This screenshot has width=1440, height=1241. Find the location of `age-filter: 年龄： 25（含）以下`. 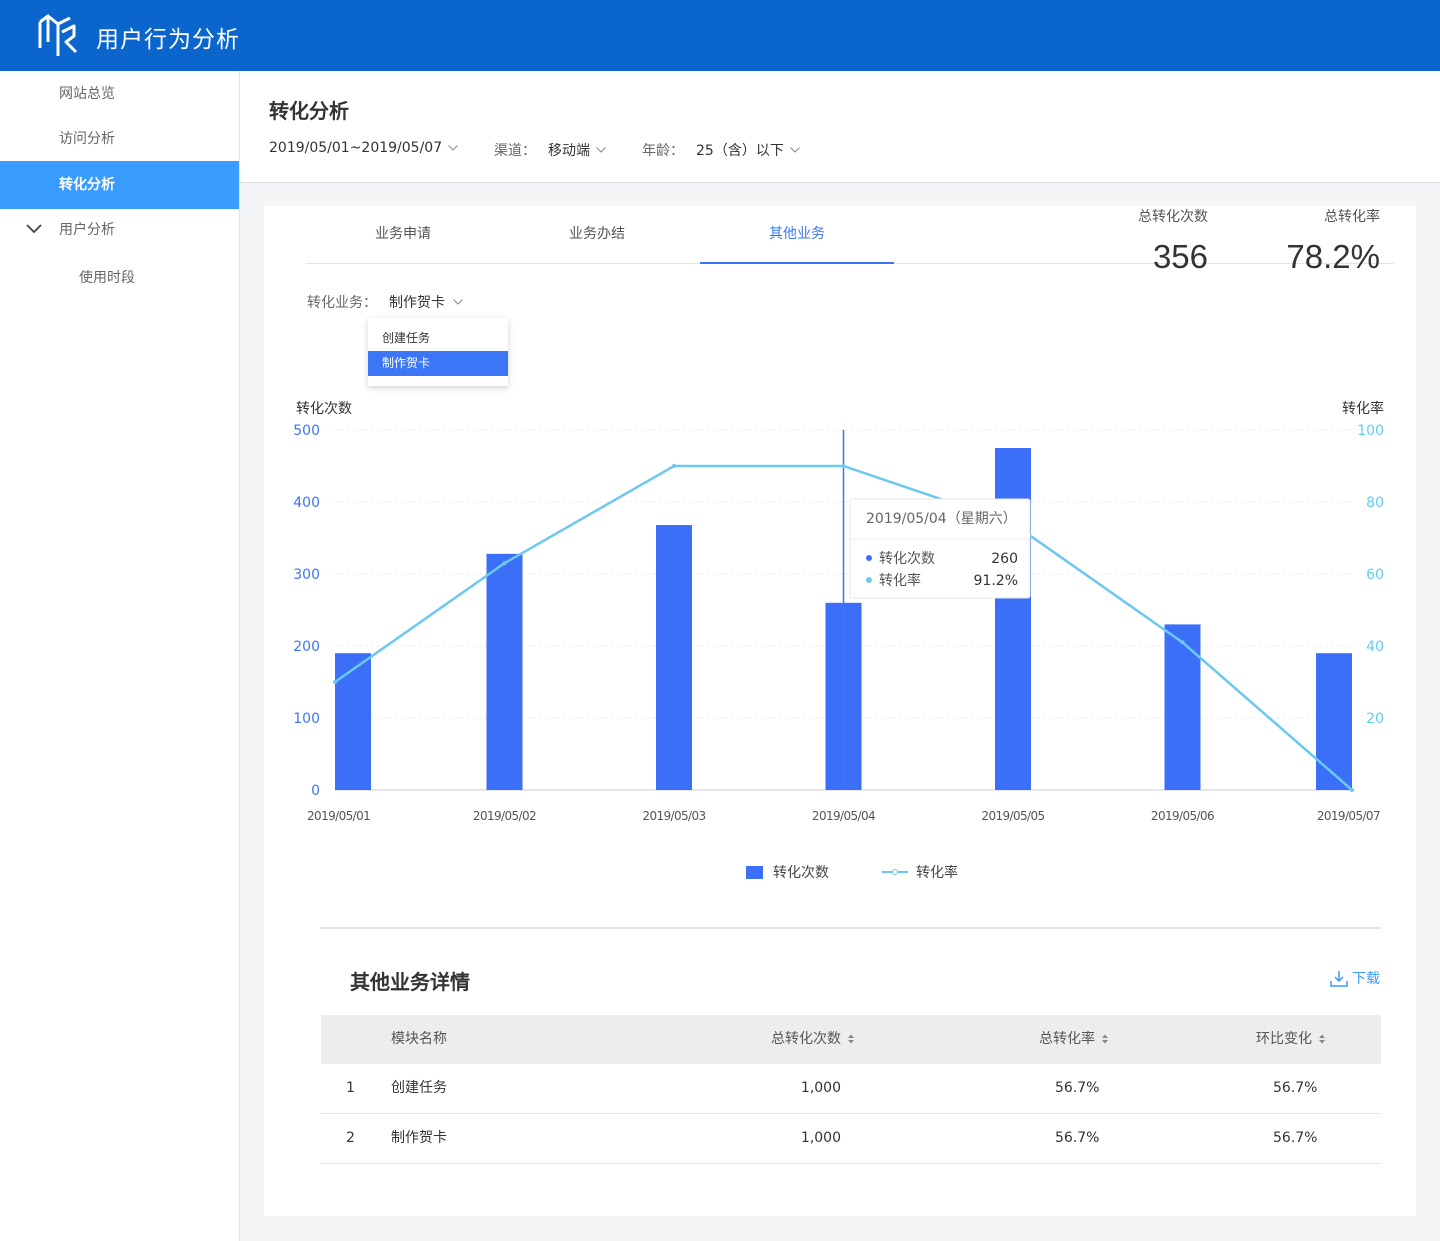

age-filter: 年龄： 25（含）以下 is located at coordinates (721, 150).